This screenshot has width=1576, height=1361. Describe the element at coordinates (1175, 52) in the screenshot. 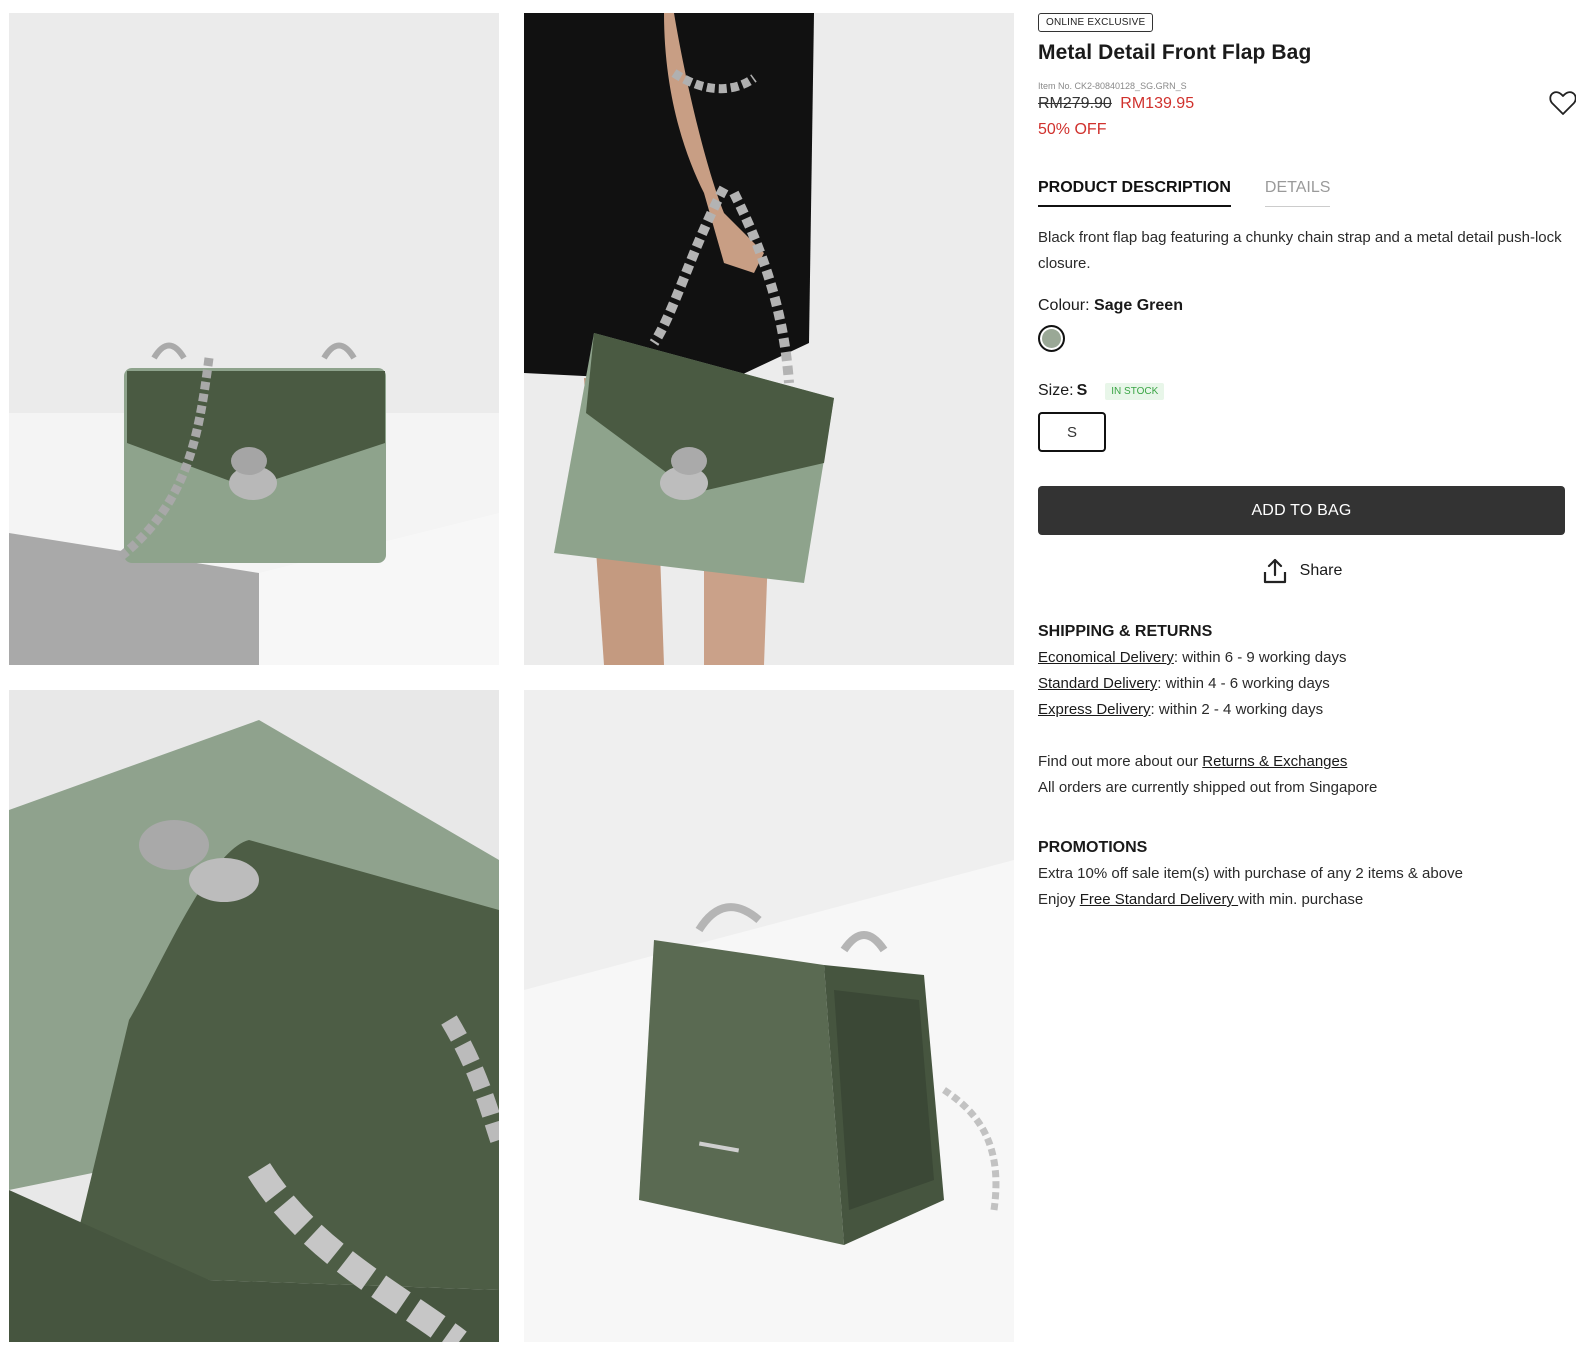

I see `product-title: Metal Detail Front Flap Bag` at that location.